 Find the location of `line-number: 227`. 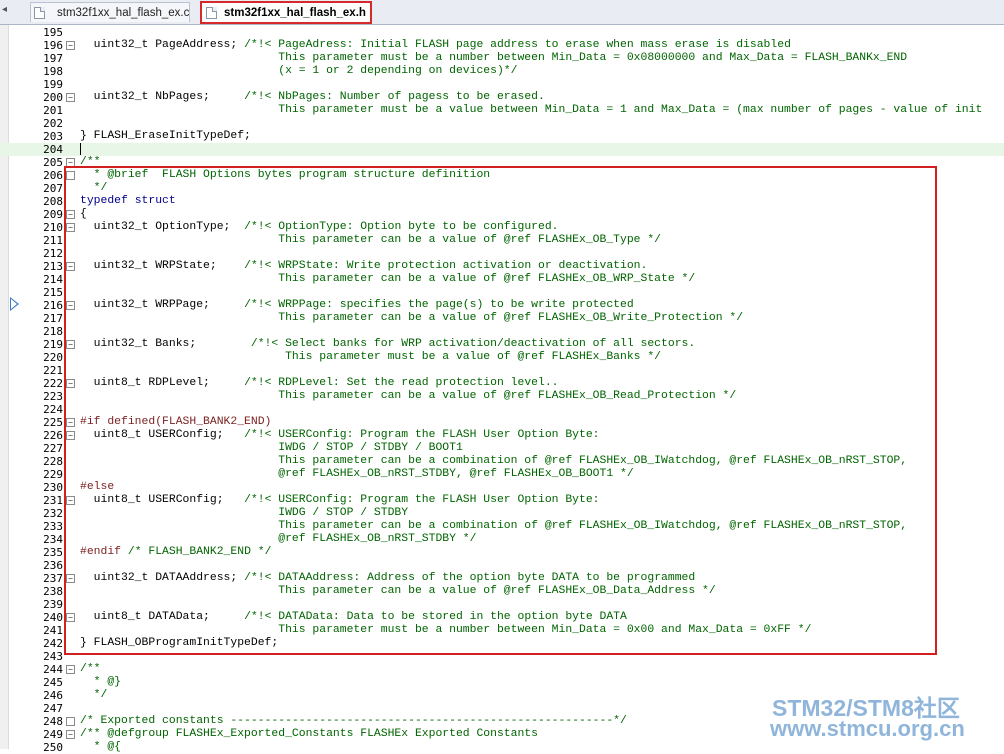

line-number: 227 is located at coordinates (53, 448).